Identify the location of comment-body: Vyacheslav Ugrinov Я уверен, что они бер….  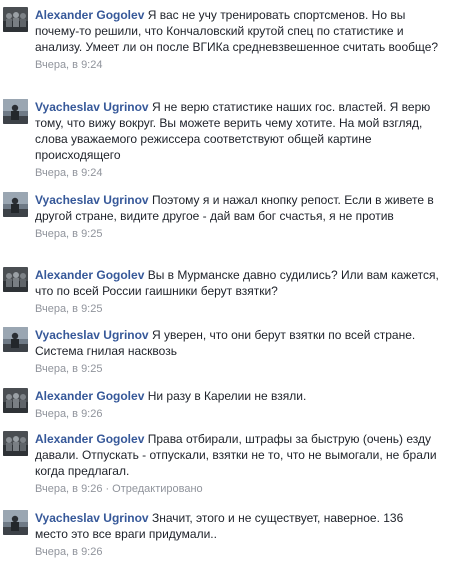
(237, 351).